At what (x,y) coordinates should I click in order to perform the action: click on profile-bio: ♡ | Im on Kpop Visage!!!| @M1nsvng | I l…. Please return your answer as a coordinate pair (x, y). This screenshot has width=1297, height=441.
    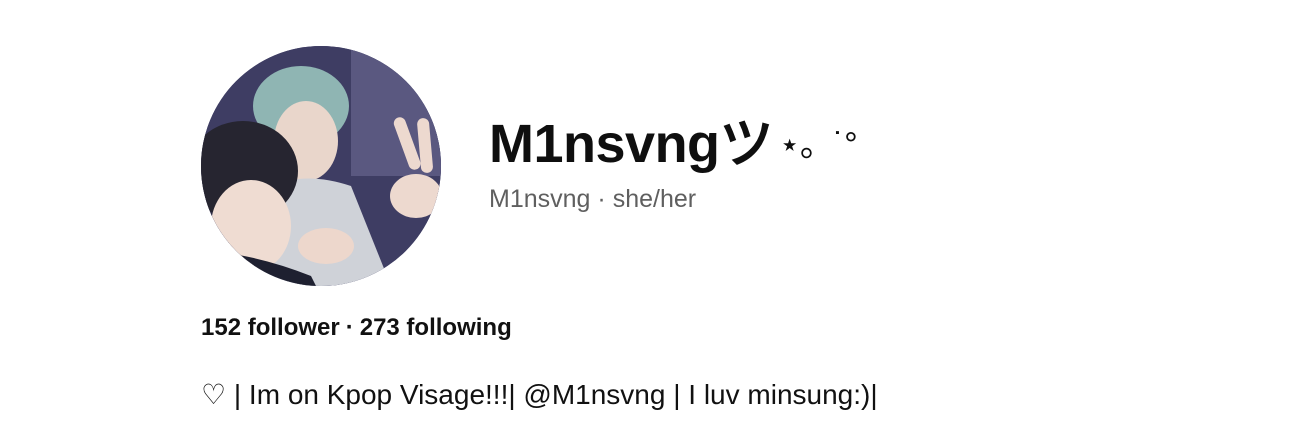
    Looking at the image, I should click on (539, 394).